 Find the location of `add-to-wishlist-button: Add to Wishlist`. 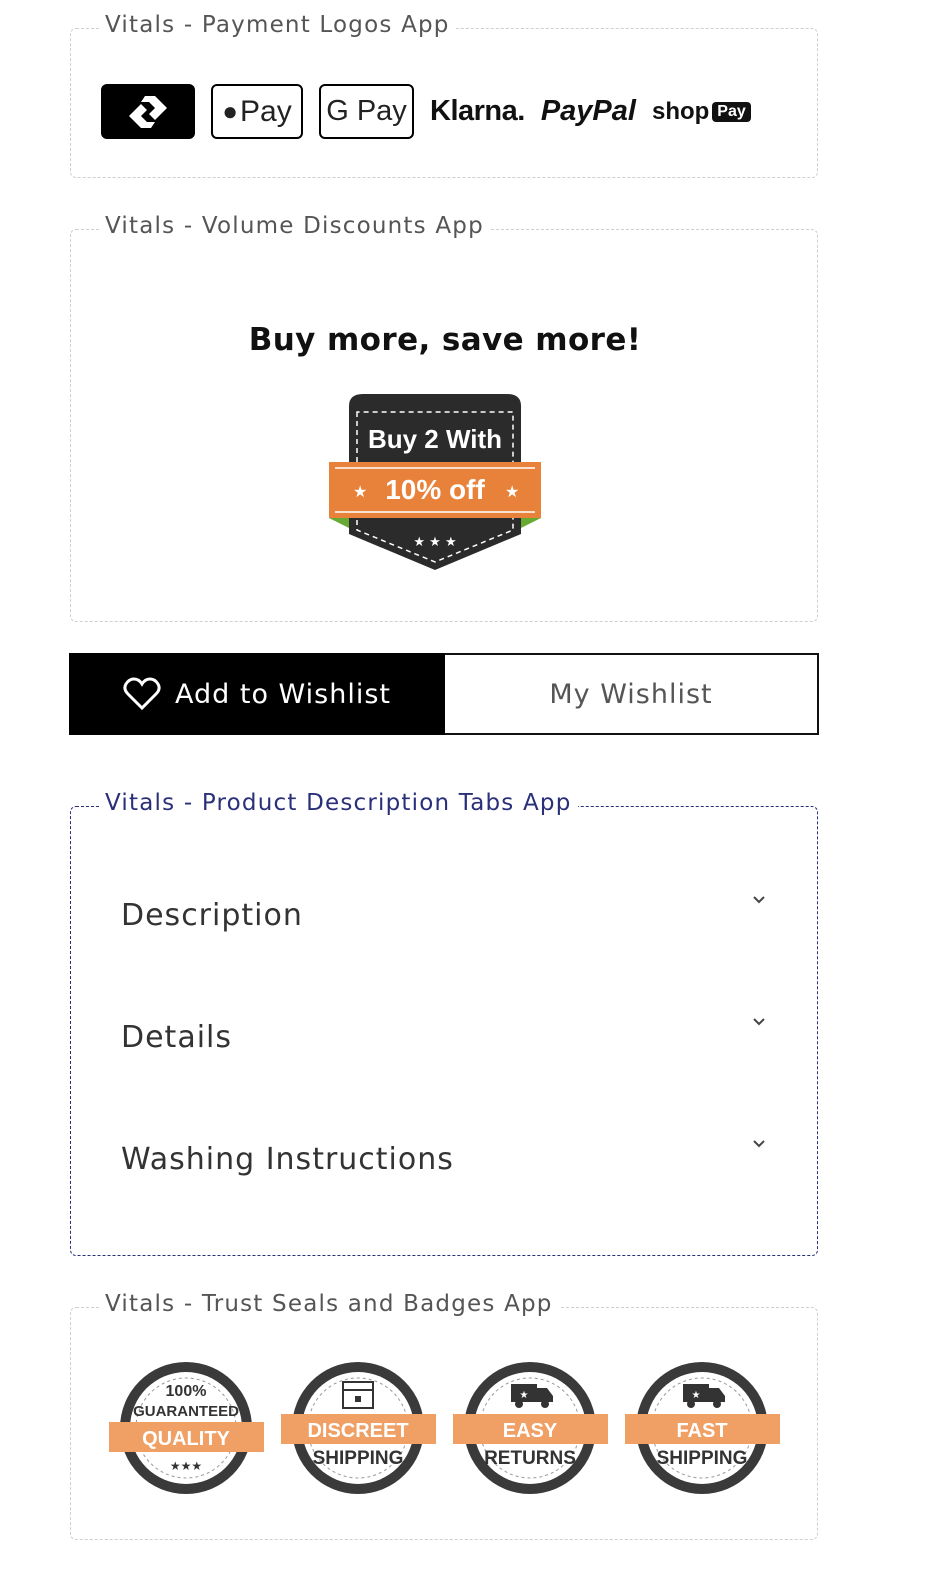

add-to-wishlist-button: Add to Wishlist is located at coordinates (257, 694).